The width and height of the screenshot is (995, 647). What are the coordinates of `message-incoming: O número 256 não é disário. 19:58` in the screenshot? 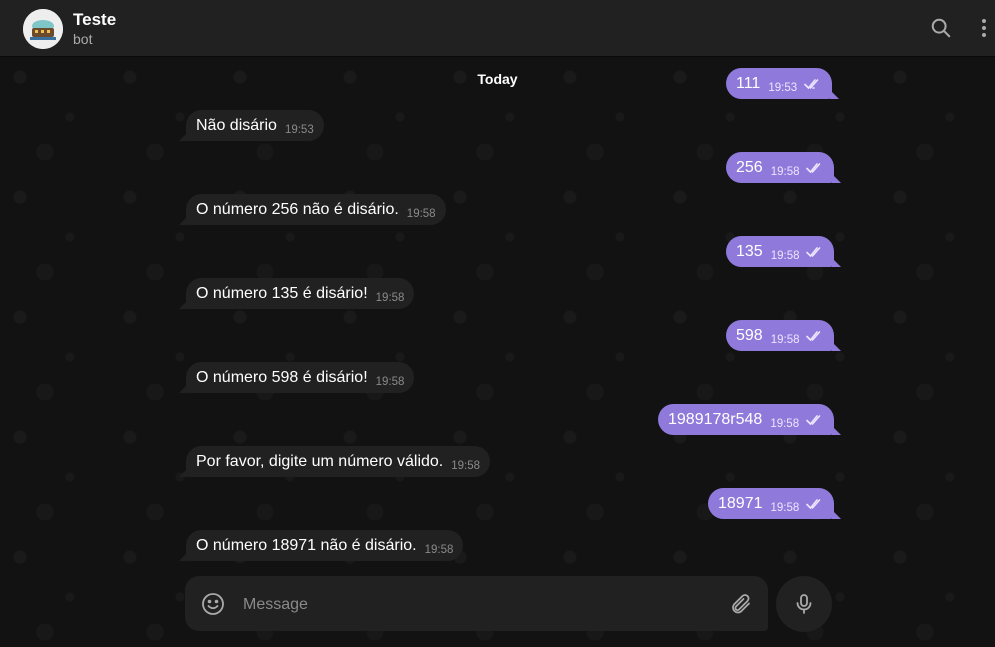 It's located at (312, 209).